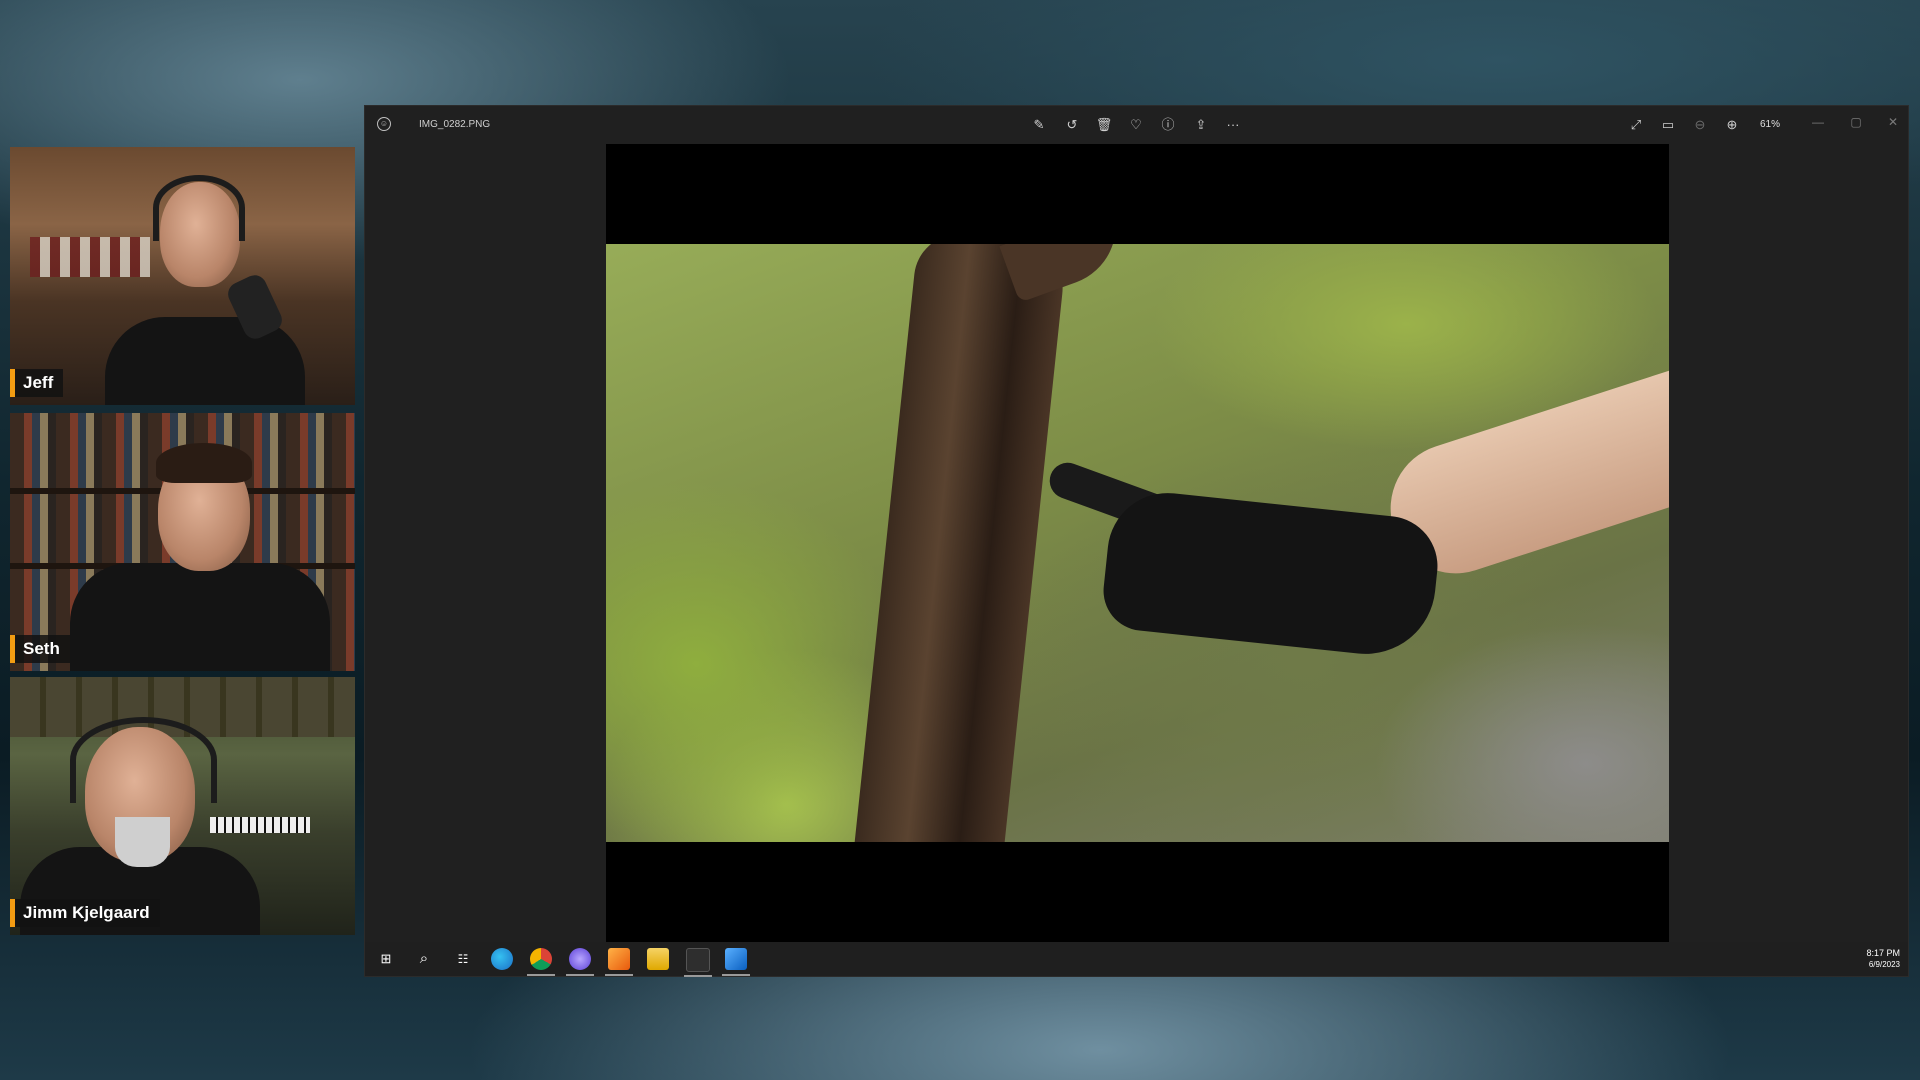 The height and width of the screenshot is (1080, 1920). What do you see at coordinates (1104, 125) in the screenshot?
I see `delete-icon: 🗑` at bounding box center [1104, 125].